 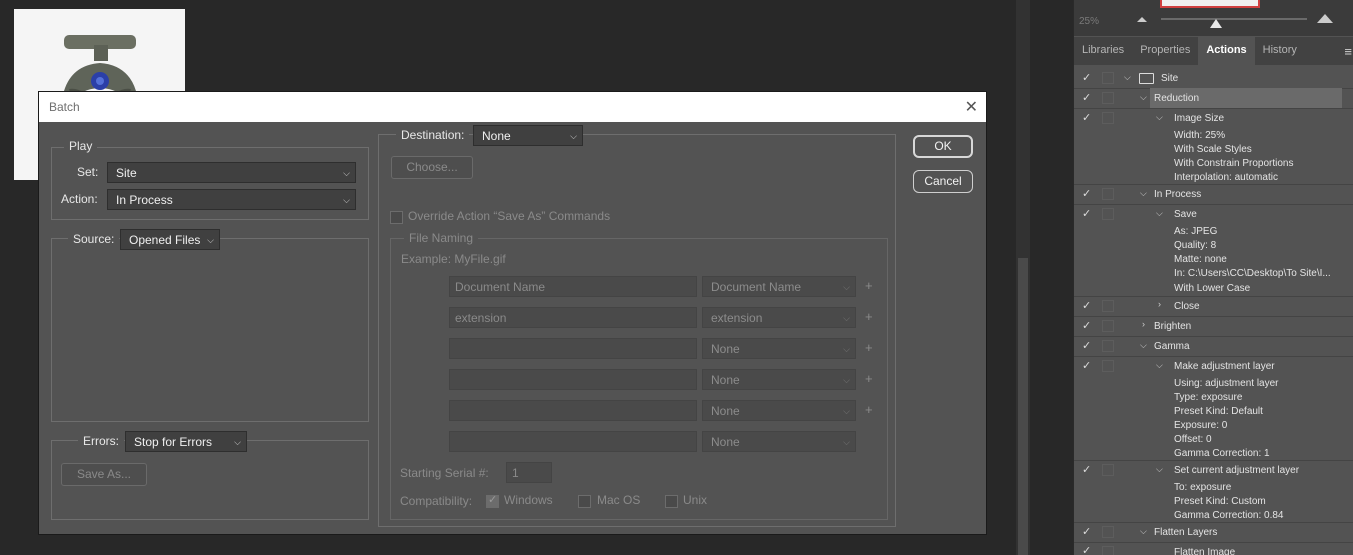 I want to click on override-checkbox, so click(x=396, y=217).